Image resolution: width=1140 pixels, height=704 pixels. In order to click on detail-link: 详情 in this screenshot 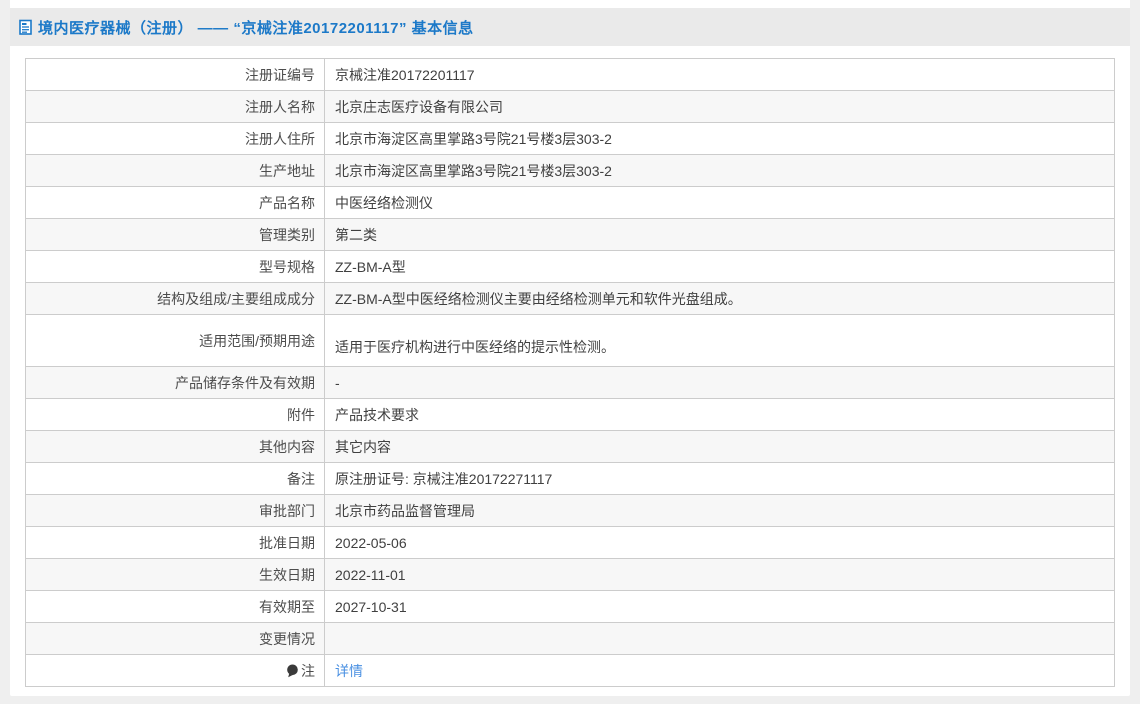, I will do `click(349, 671)`.